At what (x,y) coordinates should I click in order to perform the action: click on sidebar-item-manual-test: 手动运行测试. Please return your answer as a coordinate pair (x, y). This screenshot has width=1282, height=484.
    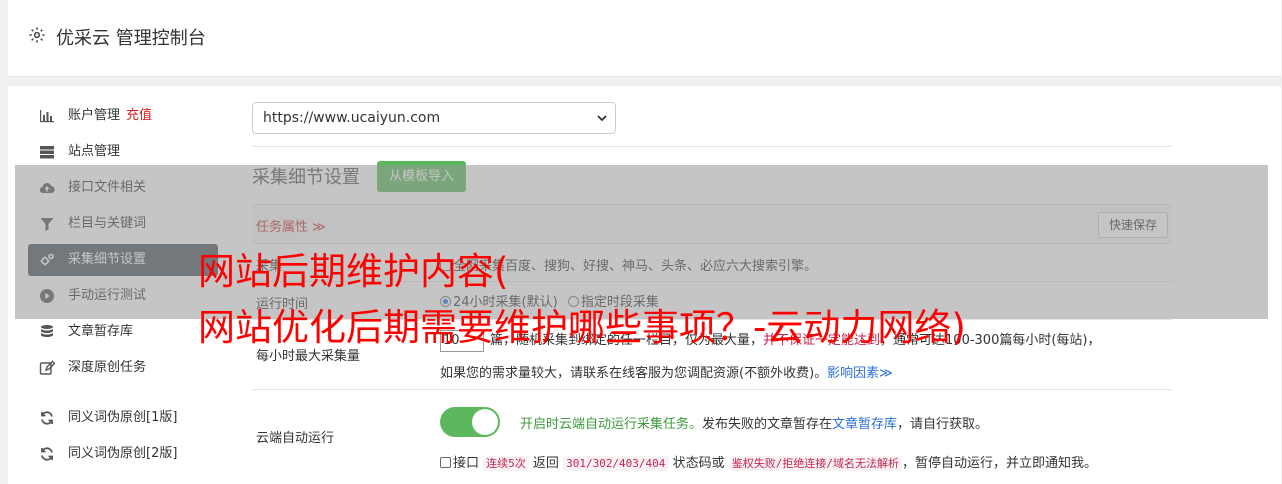
    Looking at the image, I should click on (123, 296).